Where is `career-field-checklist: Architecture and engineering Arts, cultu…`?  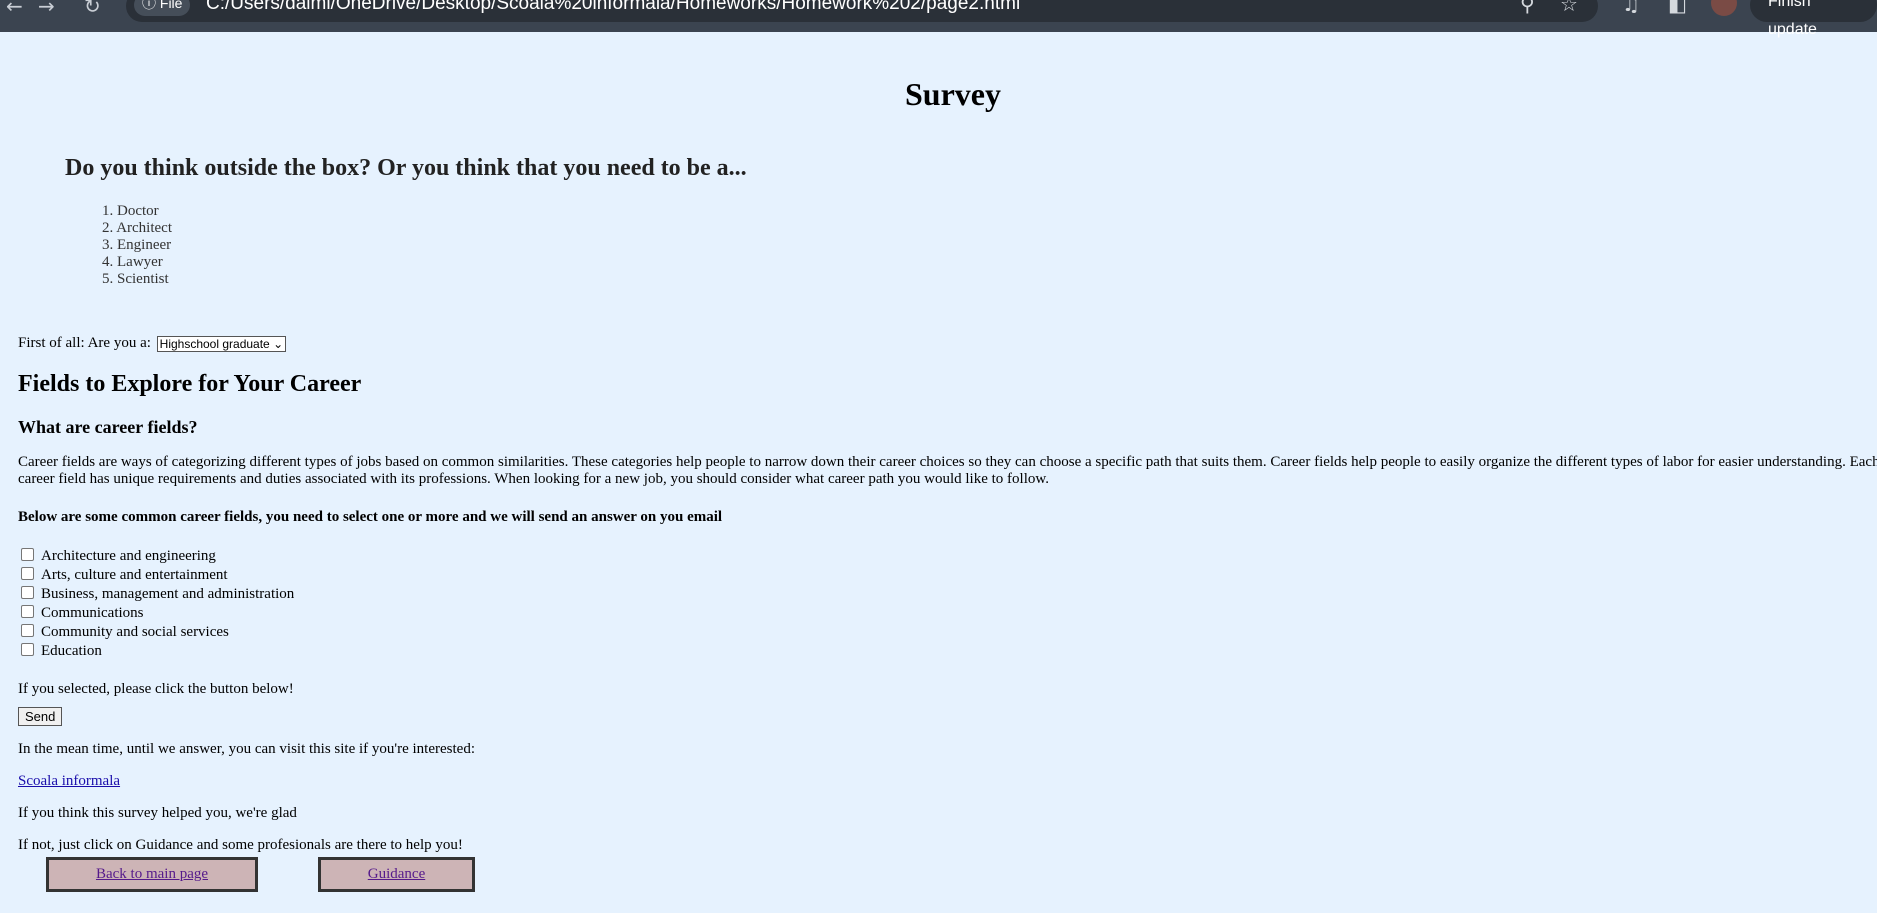 career-field-checklist: Architecture and engineering Arts, cultu… is located at coordinates (156, 604).